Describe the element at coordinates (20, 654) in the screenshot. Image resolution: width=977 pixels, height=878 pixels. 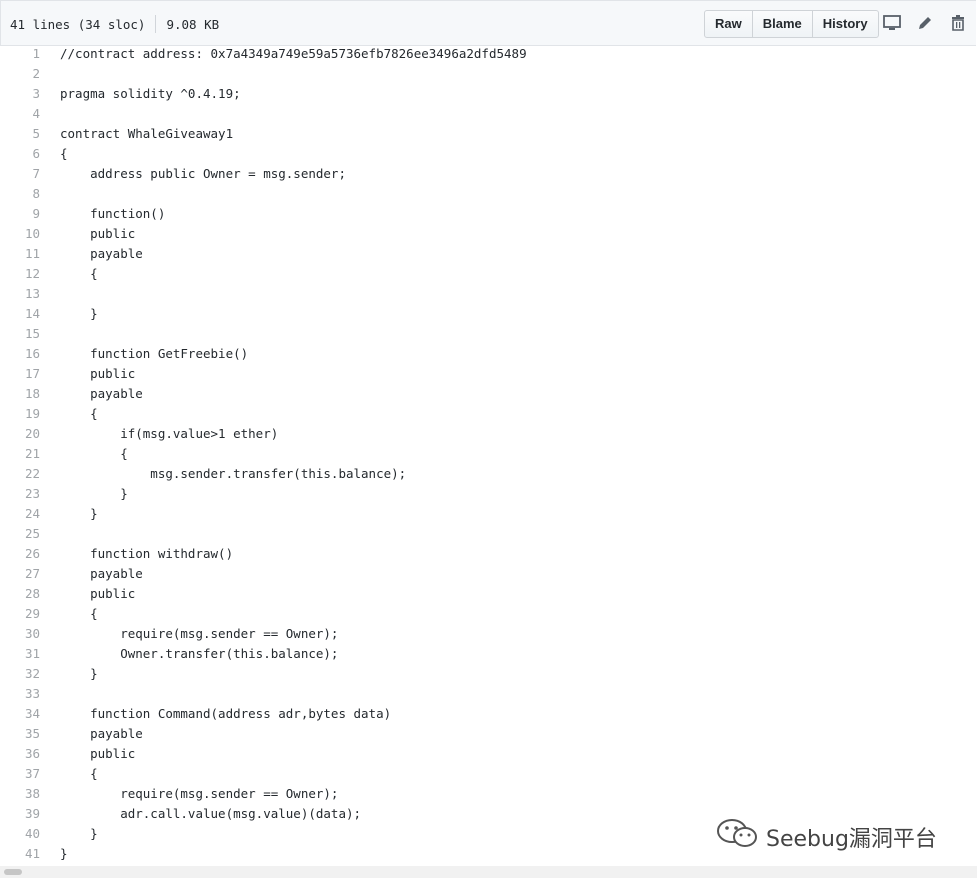
I see `line-number: 31` at that location.